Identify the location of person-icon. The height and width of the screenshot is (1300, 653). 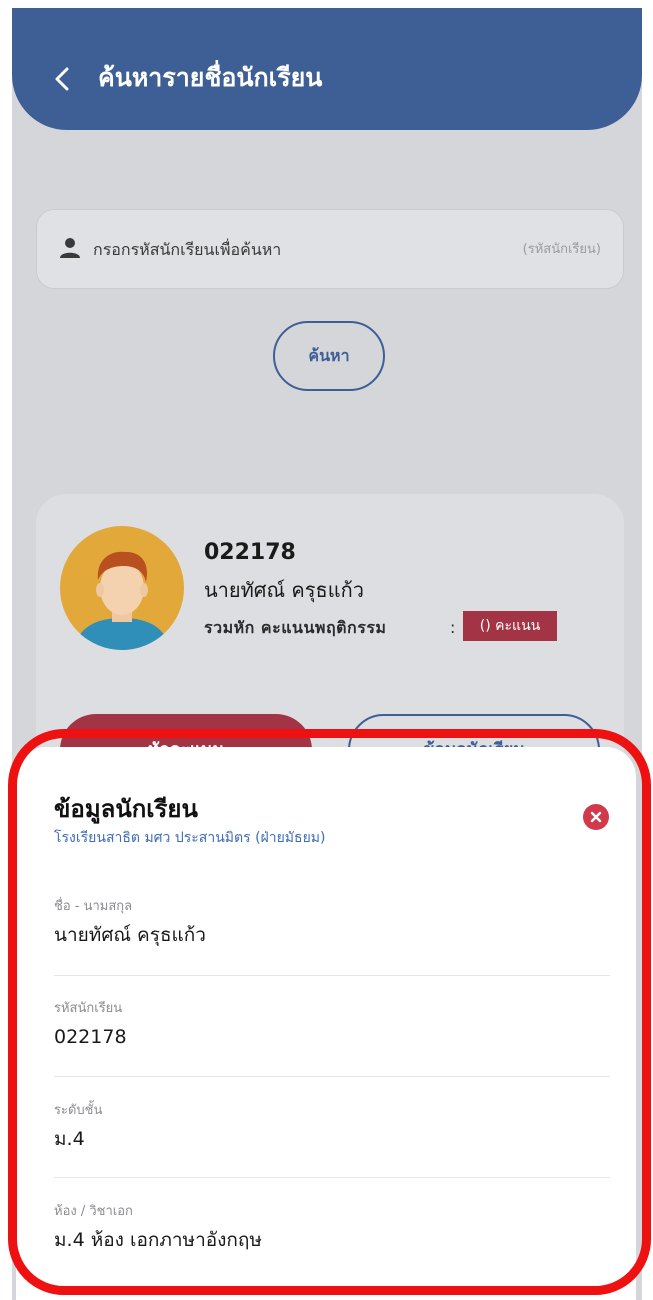
(70, 248).